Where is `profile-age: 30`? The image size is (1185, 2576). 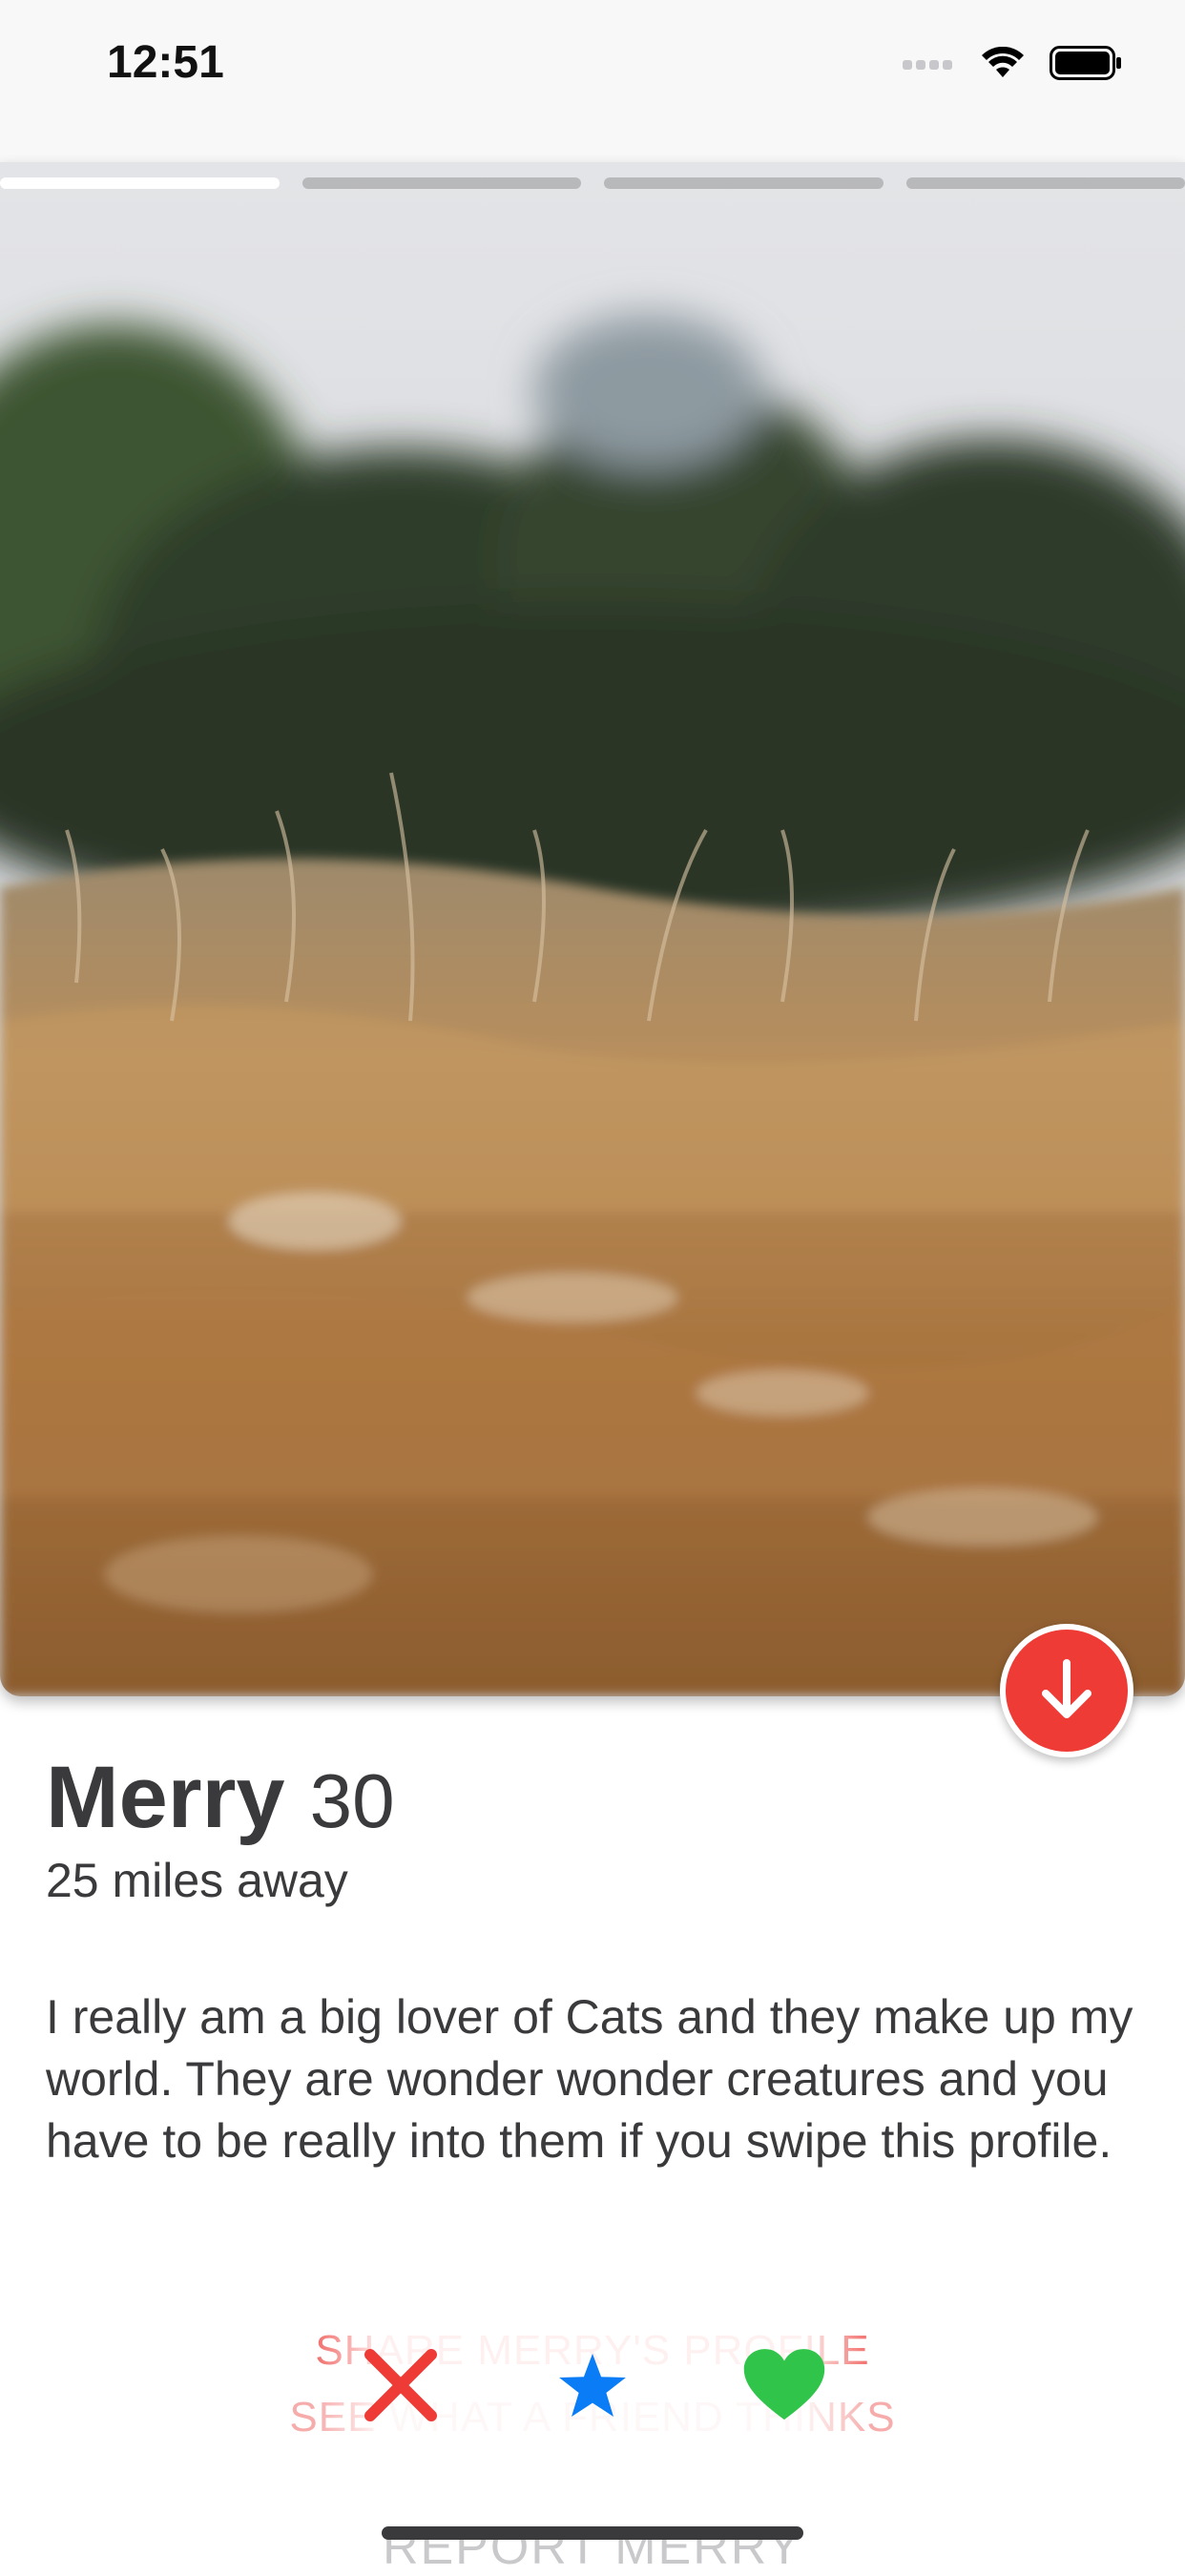 profile-age: 30 is located at coordinates (353, 1801).